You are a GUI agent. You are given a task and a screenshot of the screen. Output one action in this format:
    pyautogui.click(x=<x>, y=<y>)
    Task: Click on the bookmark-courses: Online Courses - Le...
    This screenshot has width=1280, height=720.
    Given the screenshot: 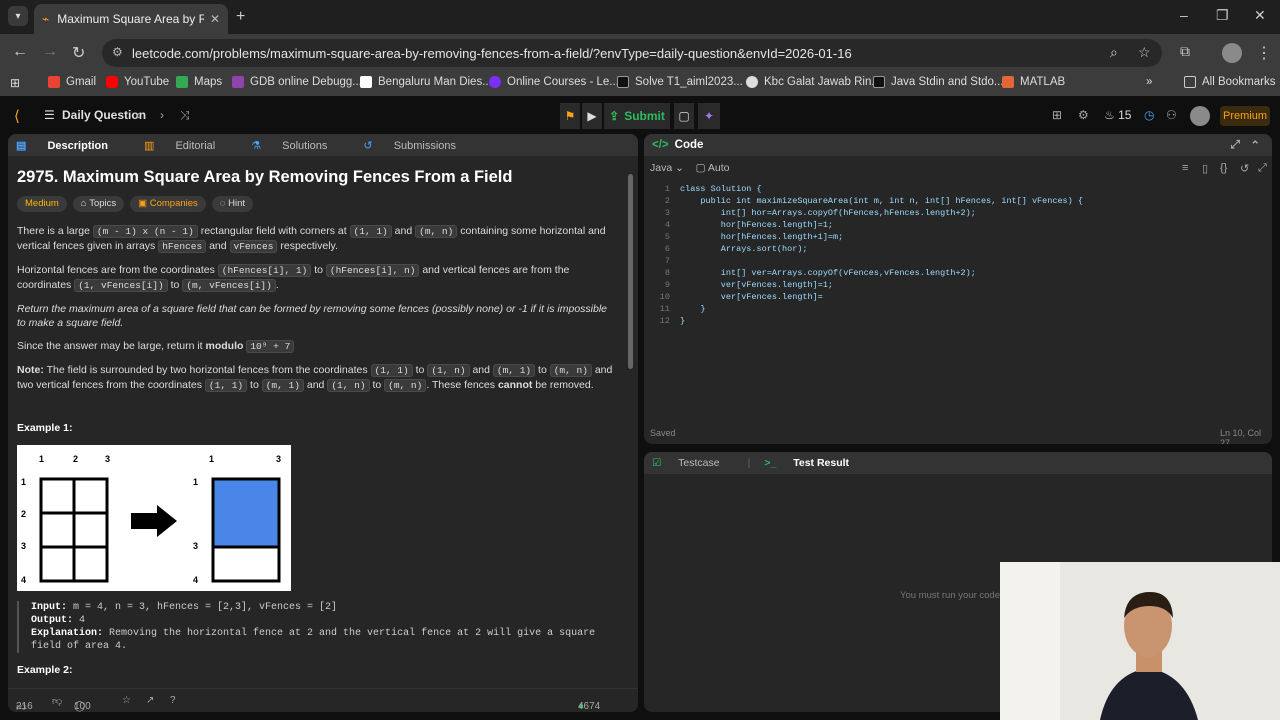 What is the action you would take?
    pyautogui.click(x=554, y=82)
    